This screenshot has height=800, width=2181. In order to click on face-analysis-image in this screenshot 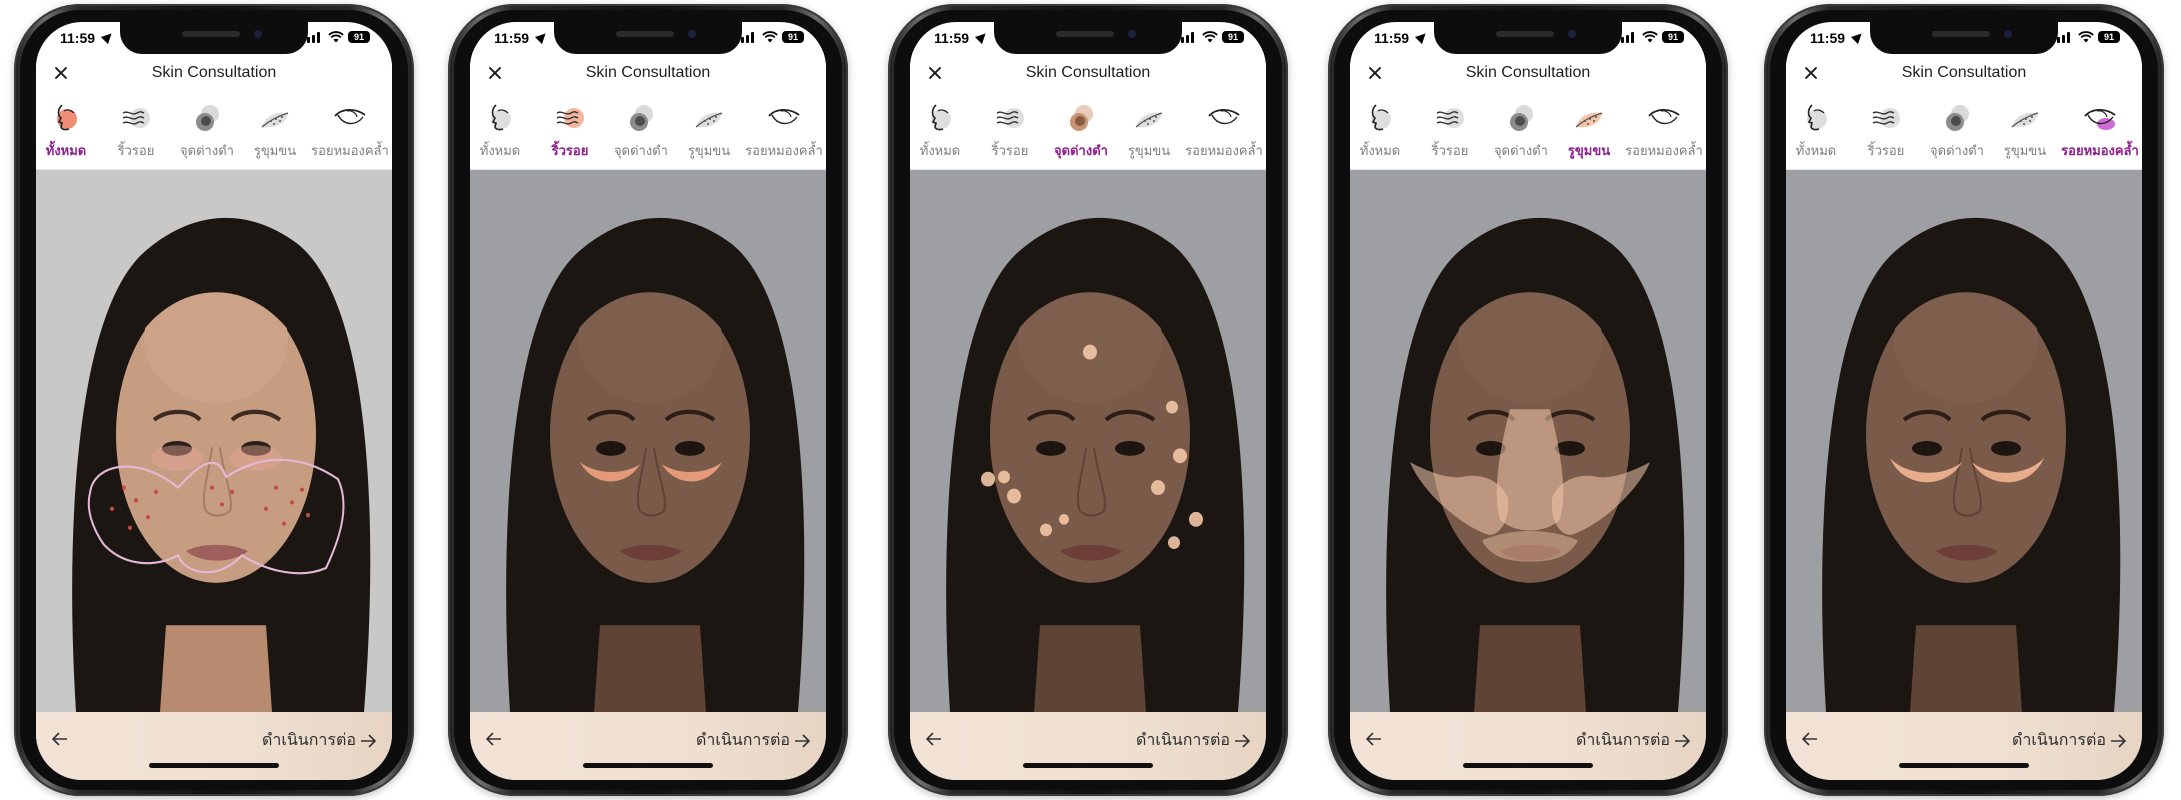, I will do `click(1964, 441)`.